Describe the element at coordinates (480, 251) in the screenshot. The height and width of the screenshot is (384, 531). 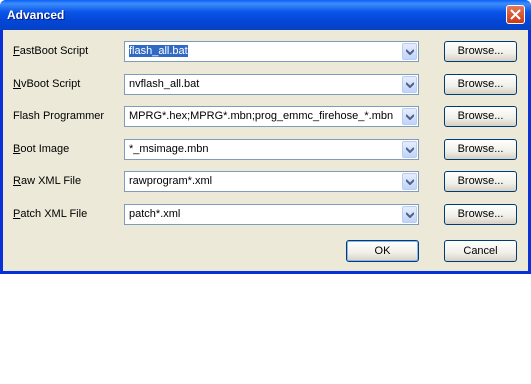
I see `cancel-button: Cancel` at that location.